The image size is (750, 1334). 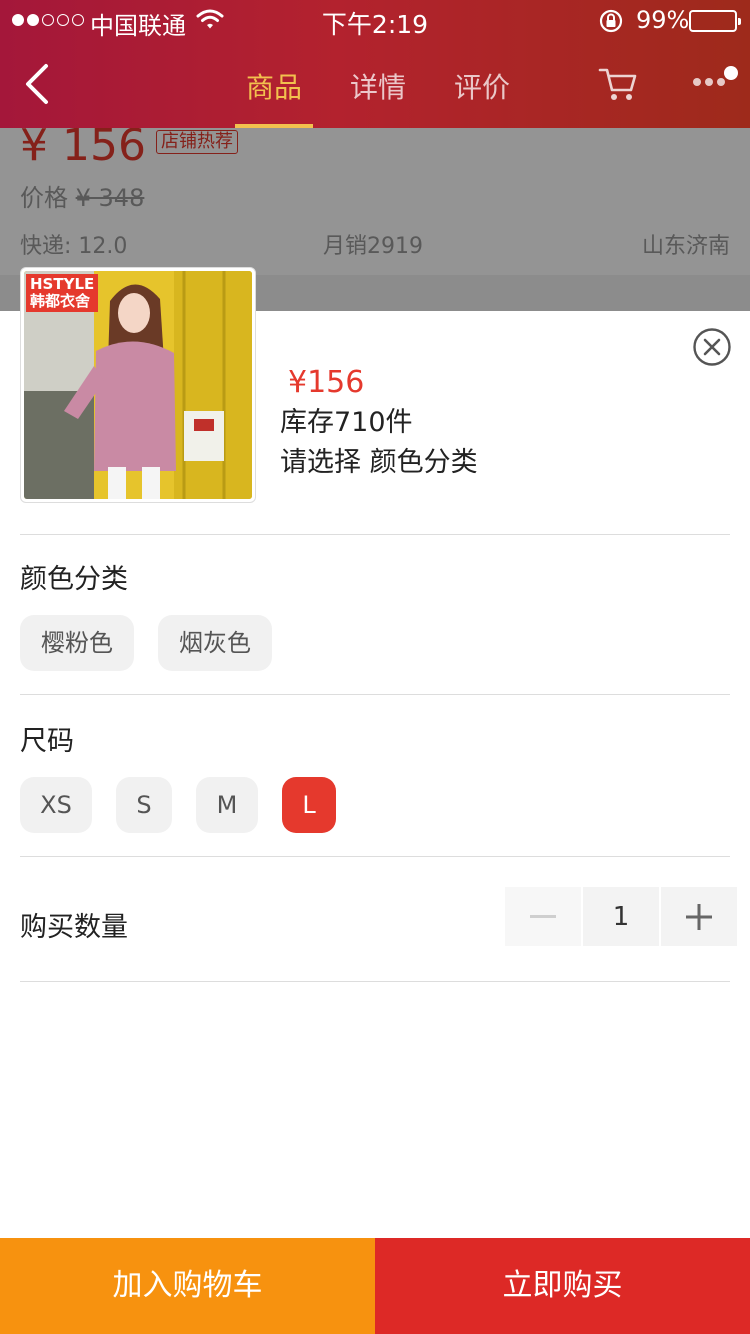 I want to click on size-option-l: L, so click(x=309, y=805).